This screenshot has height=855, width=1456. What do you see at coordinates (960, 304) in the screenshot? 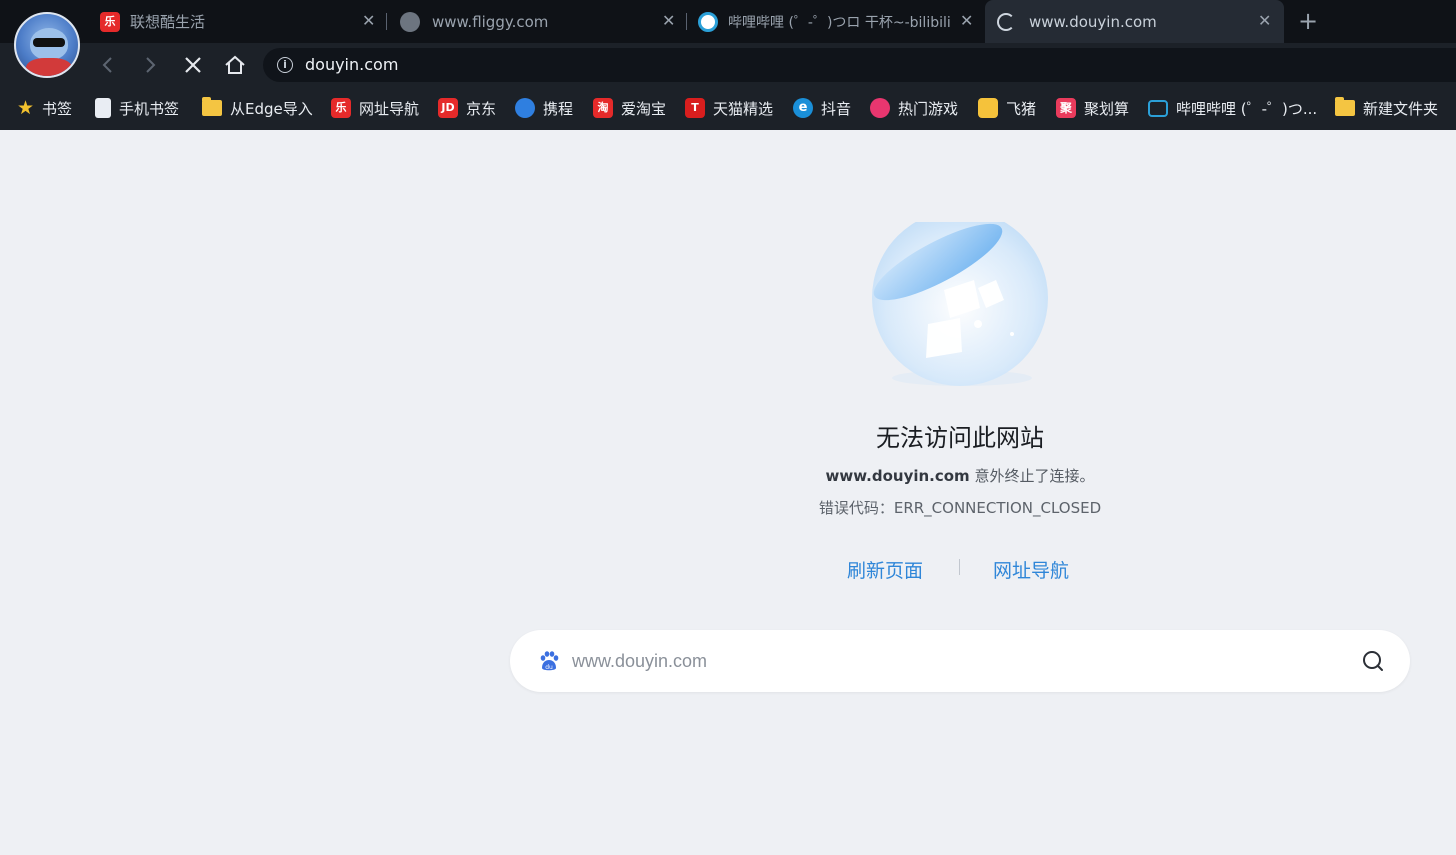
I see `planet-illustration` at bounding box center [960, 304].